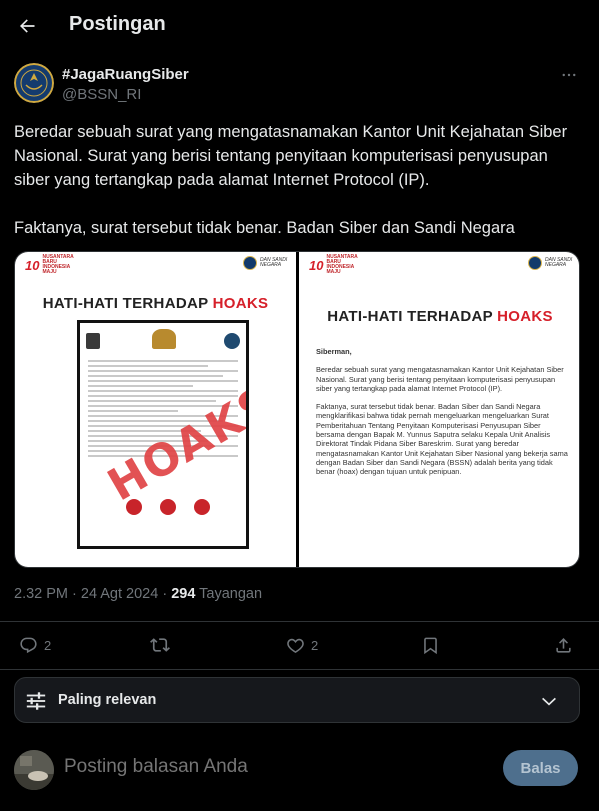 The image size is (599, 811). What do you see at coordinates (295, 645) in the screenshot?
I see `like-icon` at bounding box center [295, 645].